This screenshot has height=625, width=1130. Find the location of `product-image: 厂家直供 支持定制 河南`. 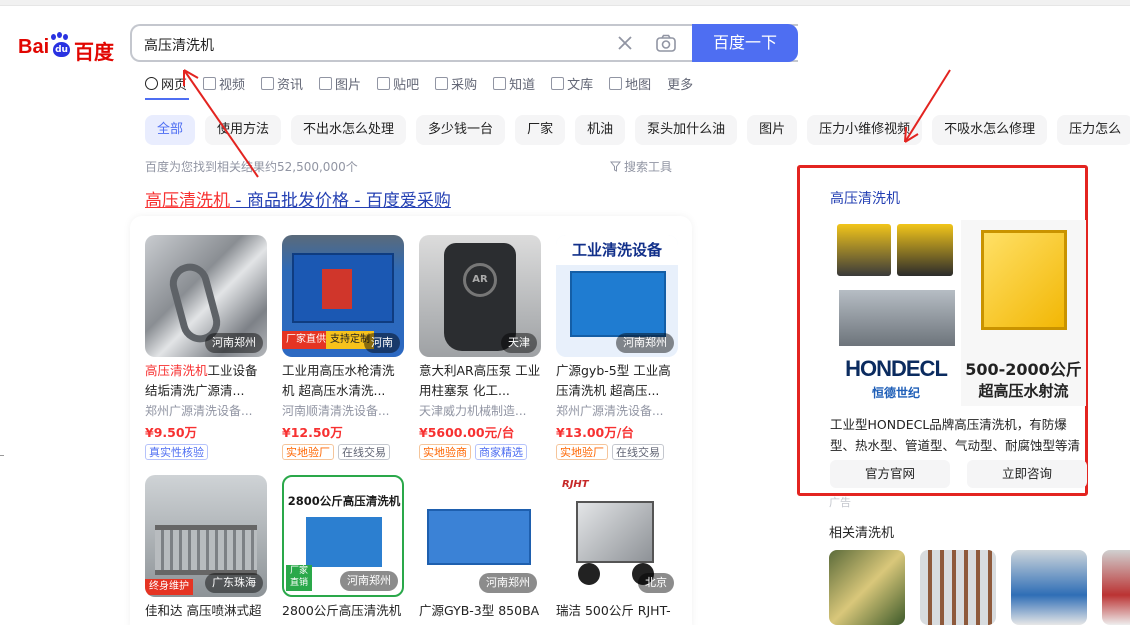

product-image: 厂家直供 支持定制 河南 is located at coordinates (343, 296).